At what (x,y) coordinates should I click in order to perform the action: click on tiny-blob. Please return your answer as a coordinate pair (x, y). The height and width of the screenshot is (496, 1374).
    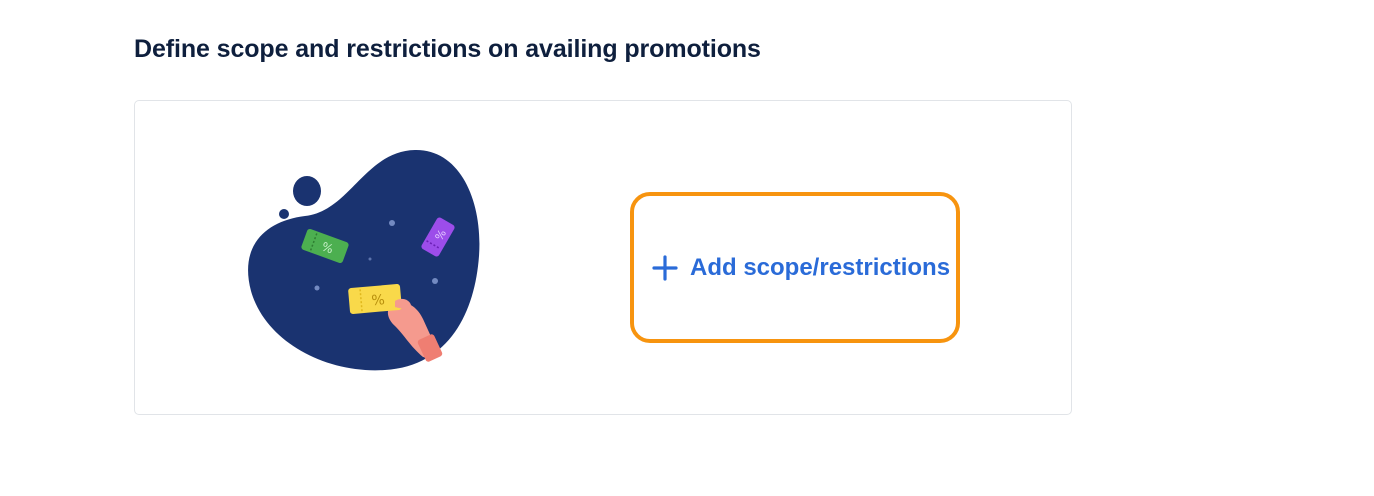
    Looking at the image, I should click on (284, 214).